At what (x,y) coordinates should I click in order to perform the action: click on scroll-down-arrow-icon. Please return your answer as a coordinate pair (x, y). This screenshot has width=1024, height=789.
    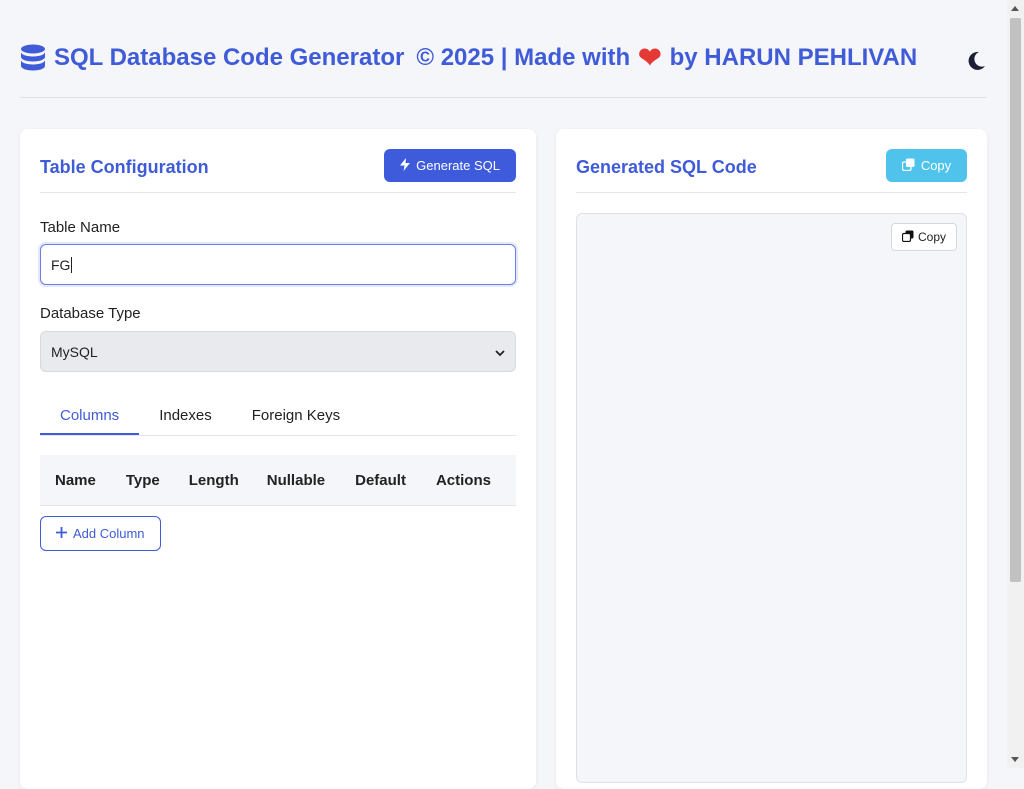
    Looking at the image, I should click on (1015, 759).